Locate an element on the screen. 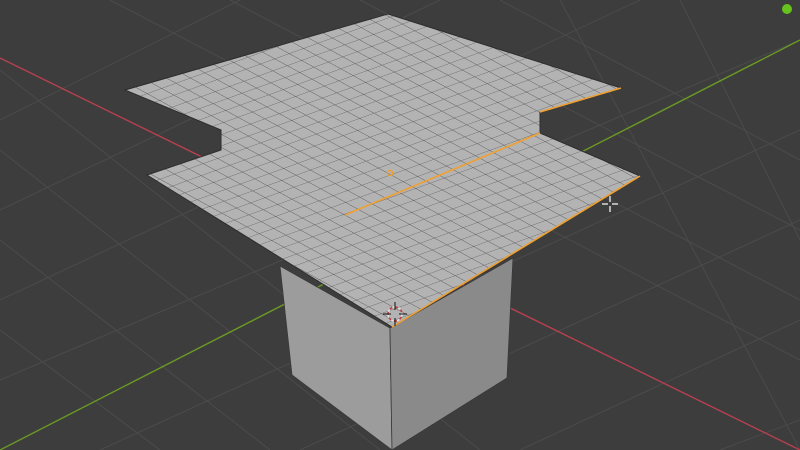 The image size is (800, 450). status-dot-icon is located at coordinates (787, 9).